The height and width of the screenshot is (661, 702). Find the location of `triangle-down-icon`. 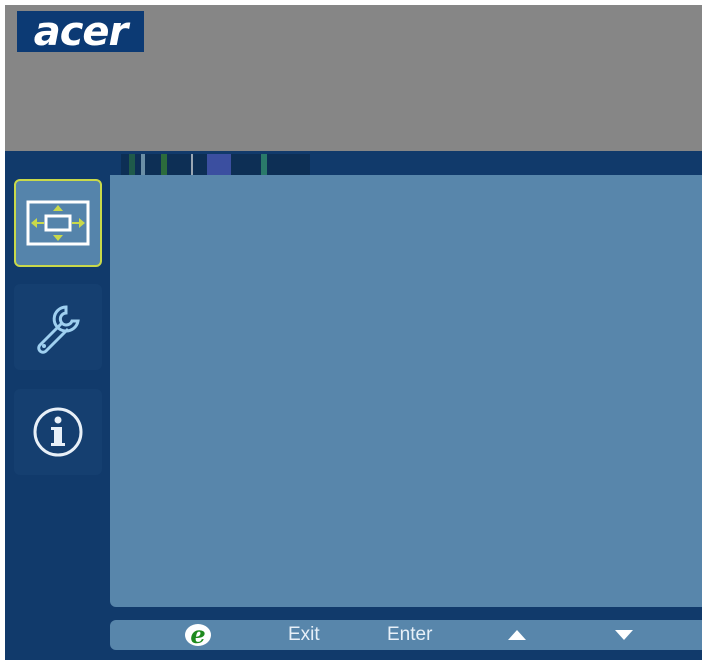

triangle-down-icon is located at coordinates (624, 635).